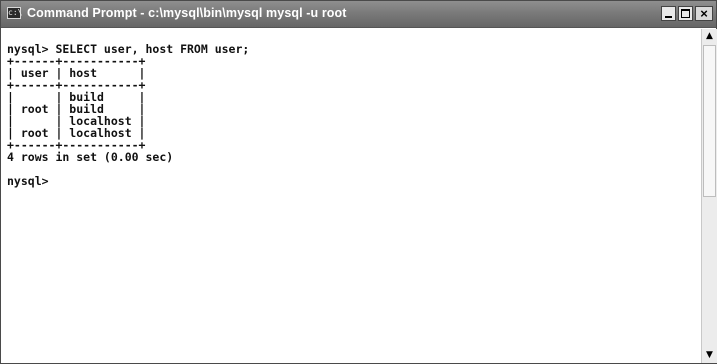 This screenshot has height=364, width=717. What do you see at coordinates (90, 157) in the screenshot?
I see `result-summary: 4 rows in set (0.00 sec)` at bounding box center [90, 157].